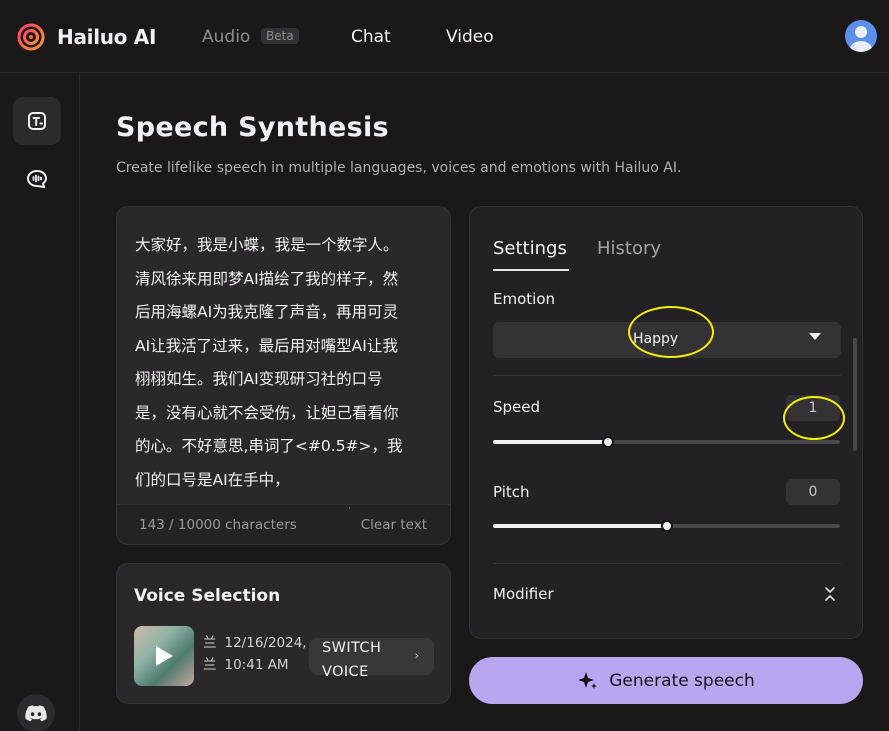  Describe the element at coordinates (265, 643) in the screenshot. I see `voice-date-text: 12/16/2024,` at that location.